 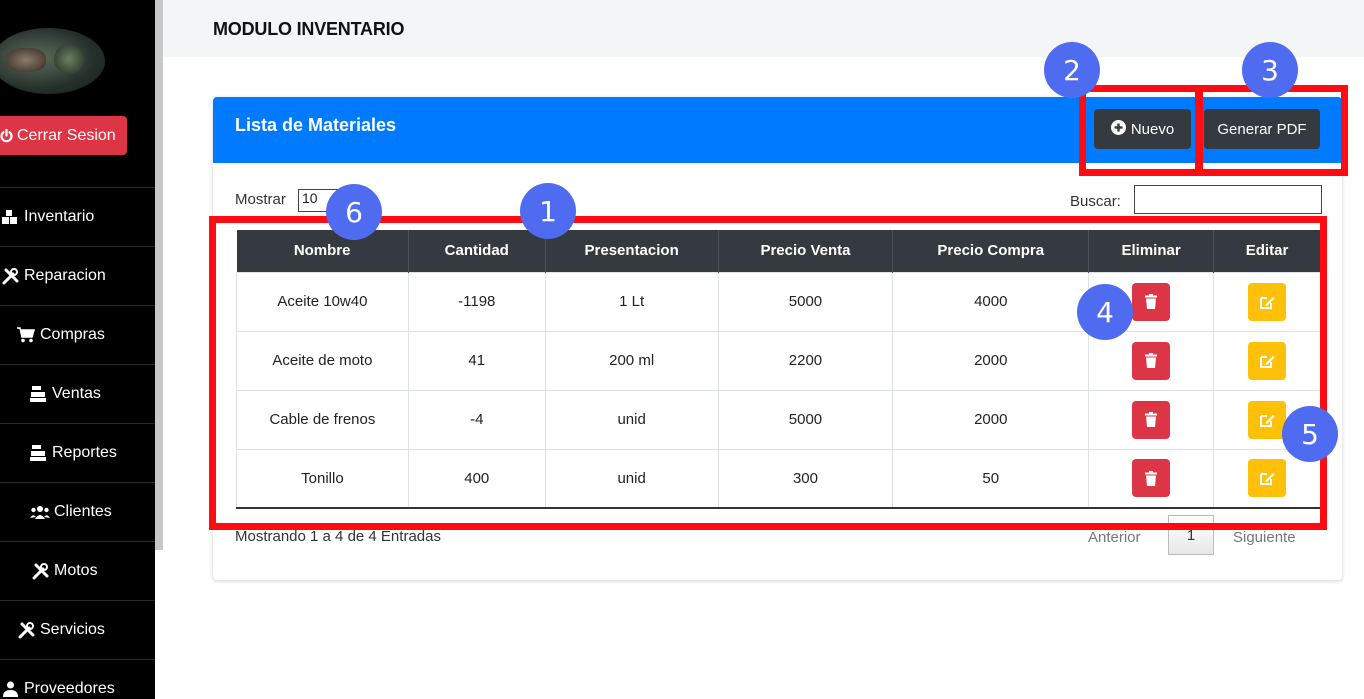 What do you see at coordinates (338, 536) in the screenshot?
I see `table-info: Mostrando 1 a 4 de 4 Entradas` at bounding box center [338, 536].